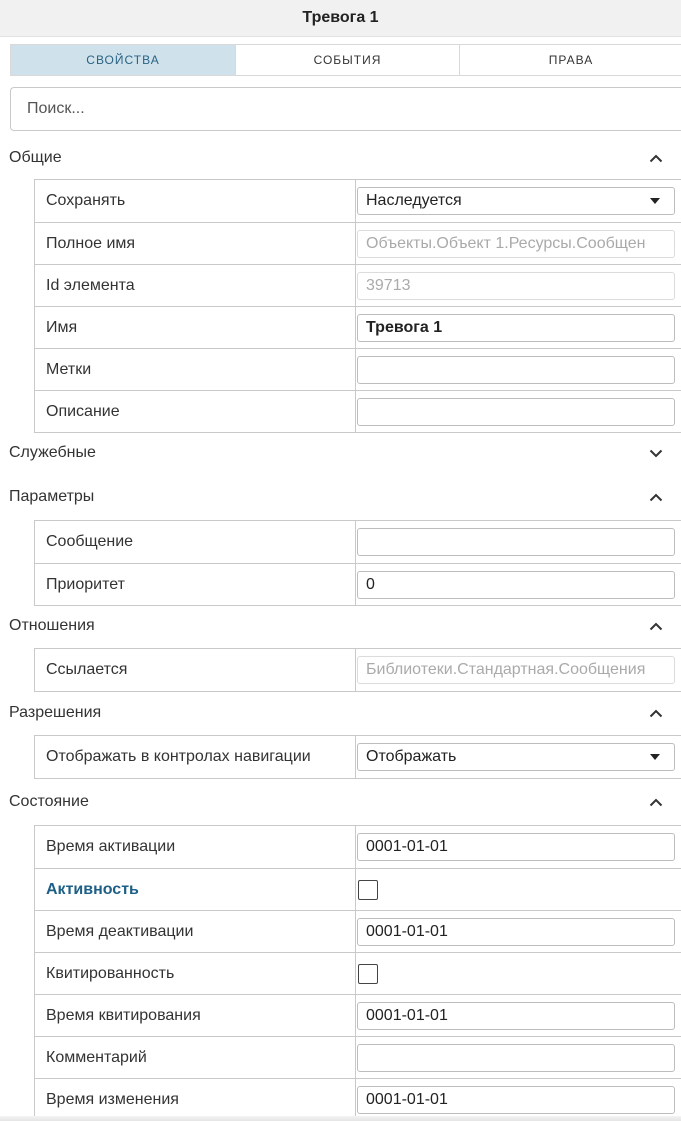 This screenshot has width=681, height=1121. I want to click on tab-rights: ПРАВА, so click(570, 60).